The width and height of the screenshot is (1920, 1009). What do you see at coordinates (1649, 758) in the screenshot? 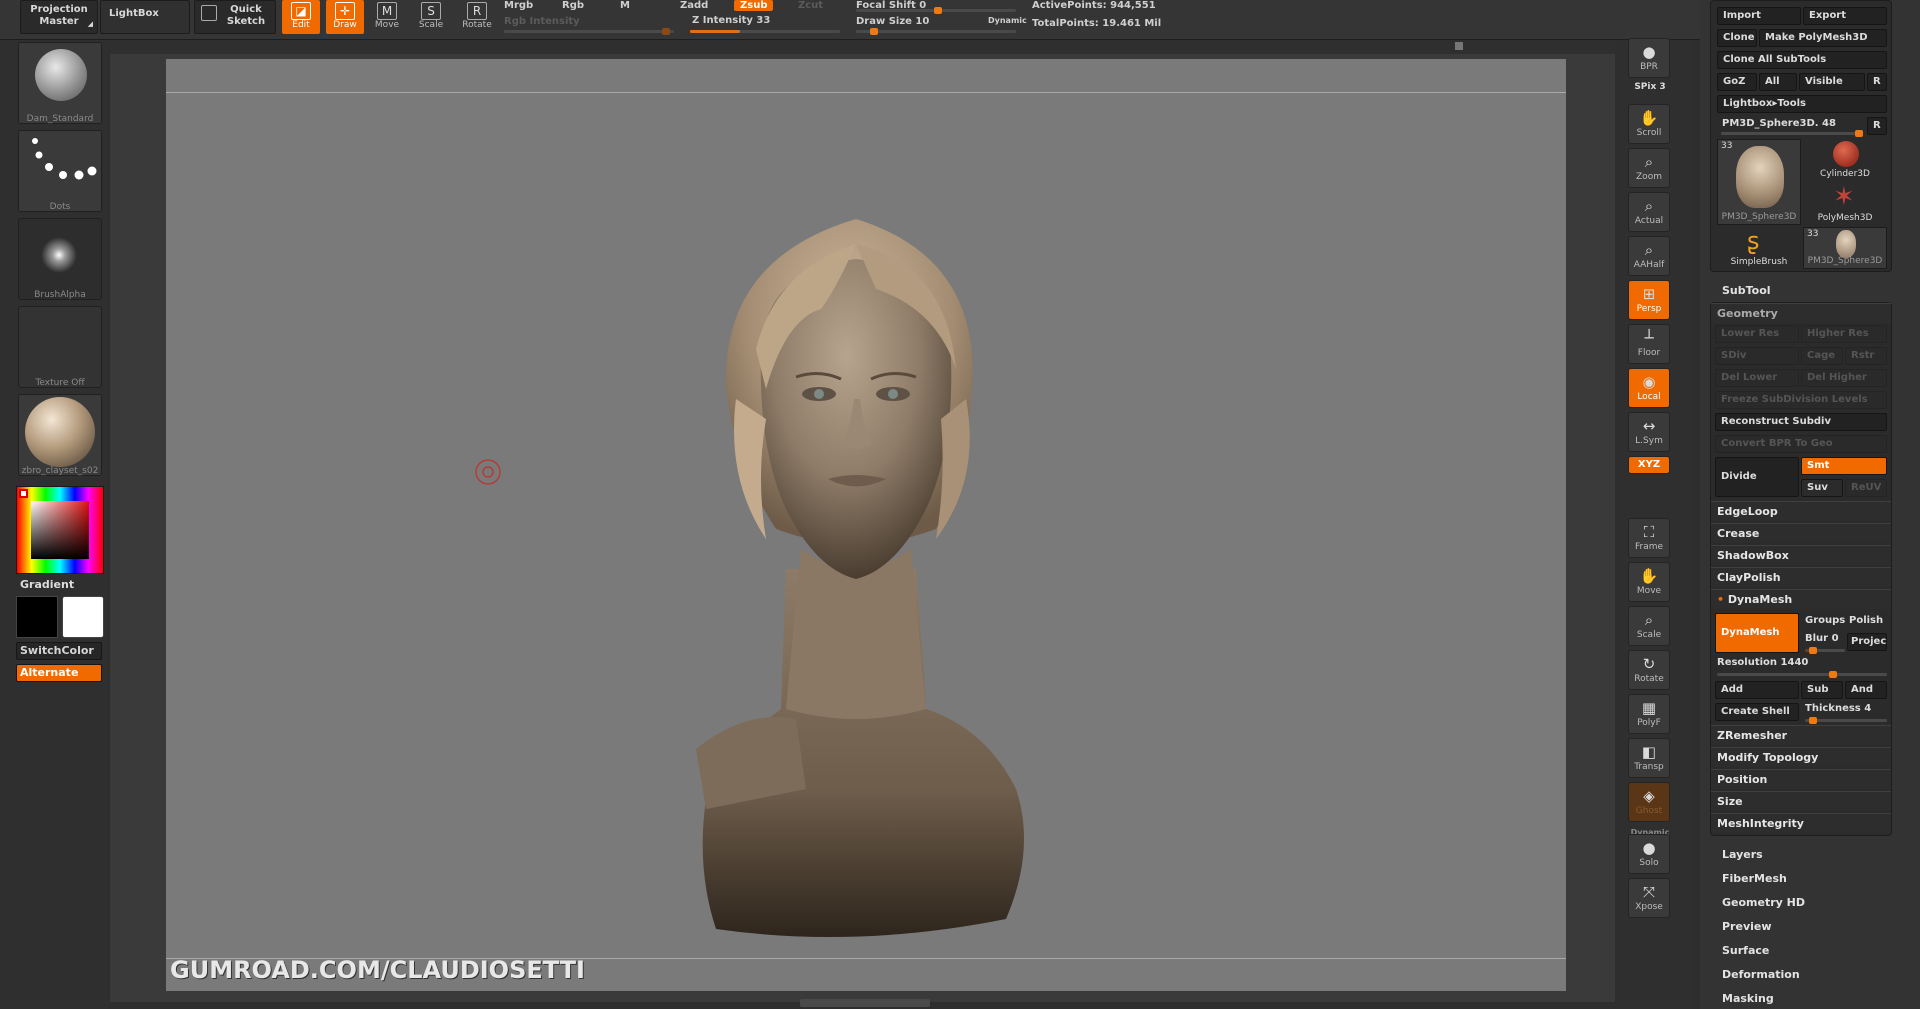
I see `transp-button: ◧ Transp` at bounding box center [1649, 758].